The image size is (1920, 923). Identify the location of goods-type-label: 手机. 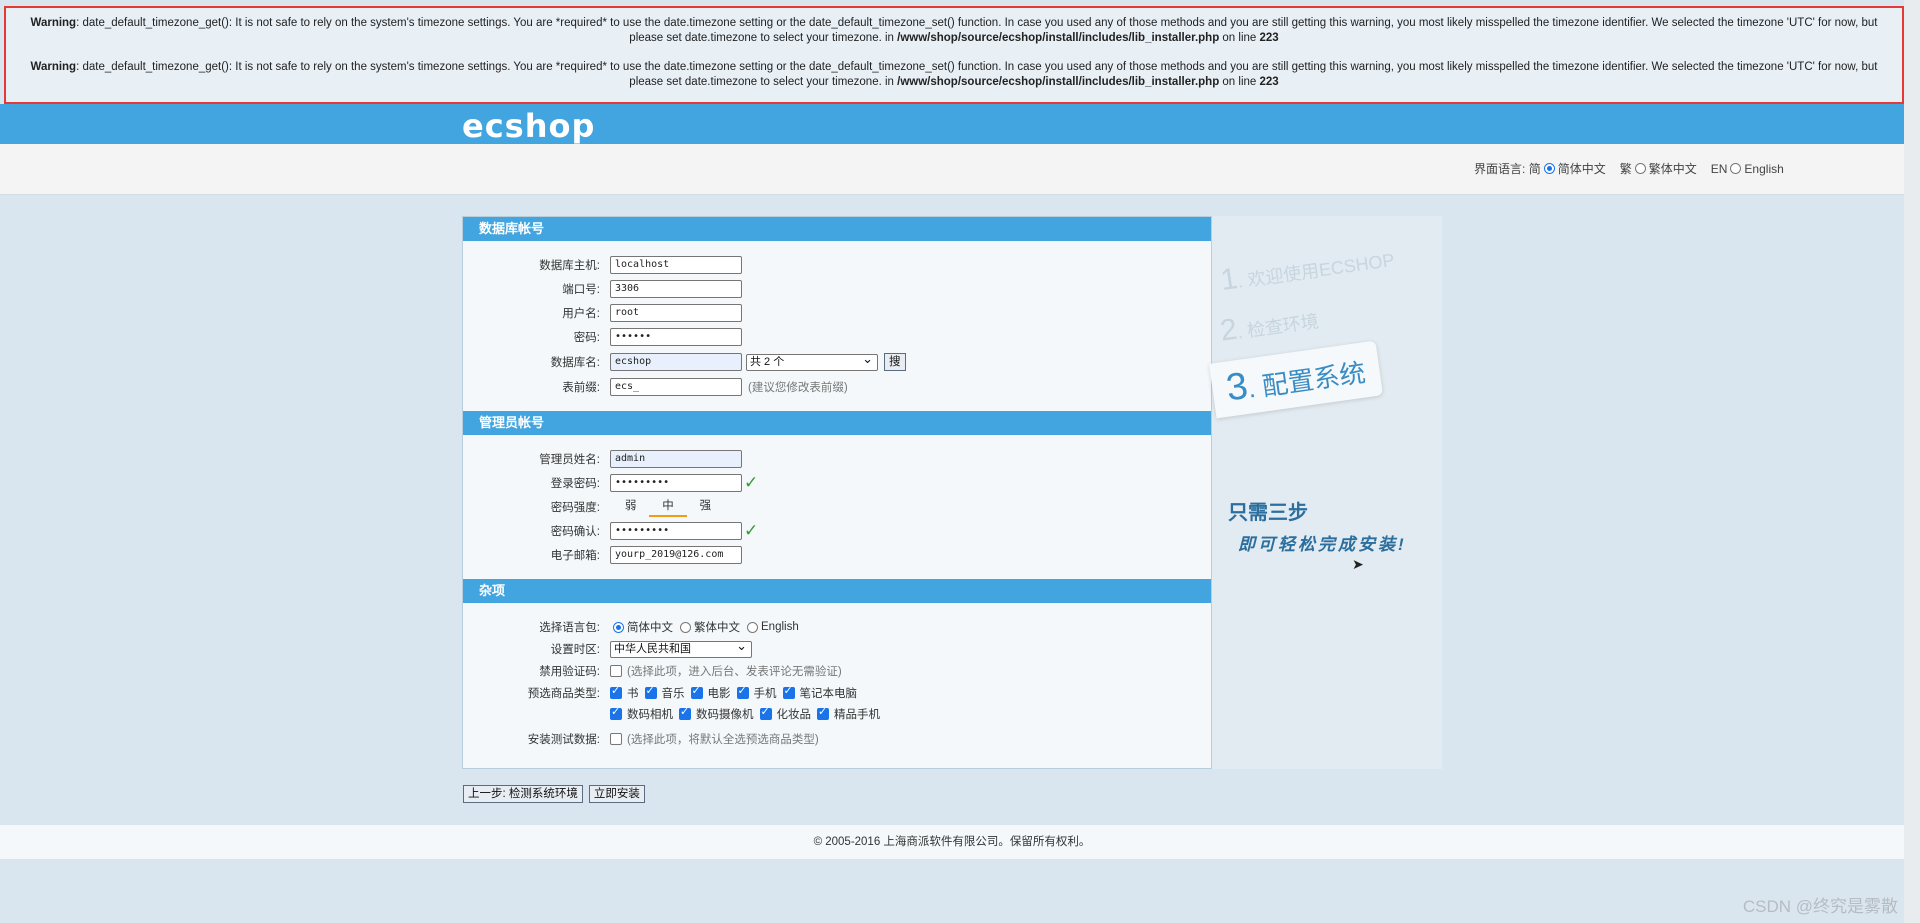
(765, 694).